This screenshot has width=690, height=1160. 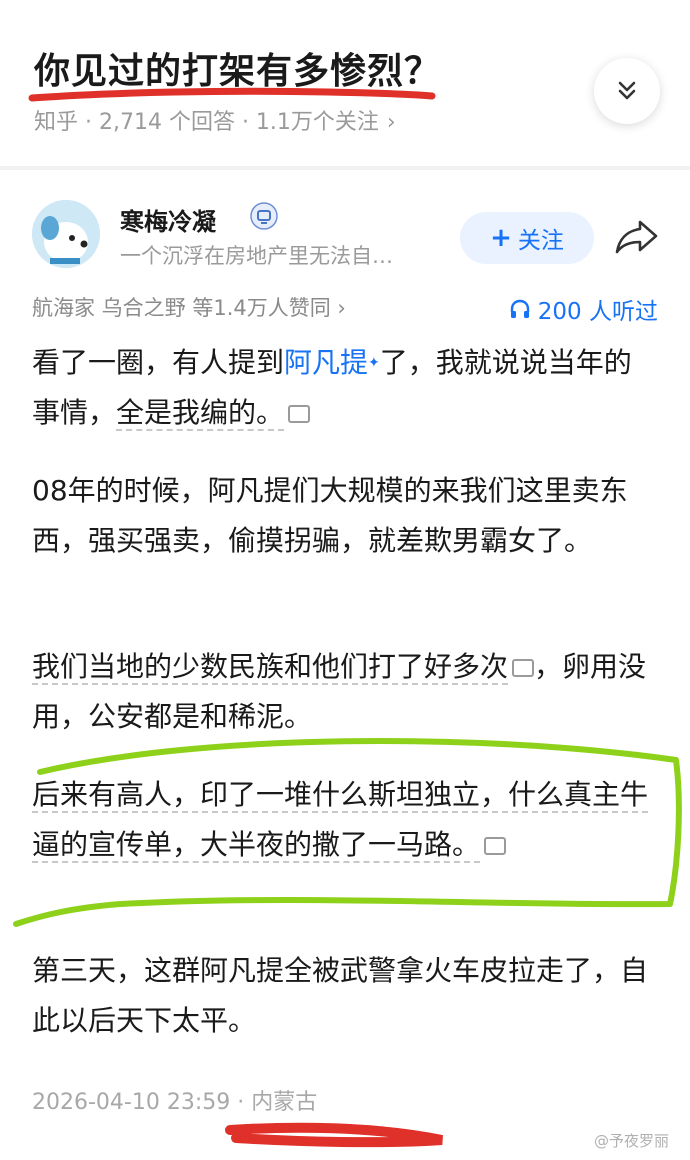 What do you see at coordinates (168, 219) in the screenshot?
I see `author-name: 寒梅冷凝` at bounding box center [168, 219].